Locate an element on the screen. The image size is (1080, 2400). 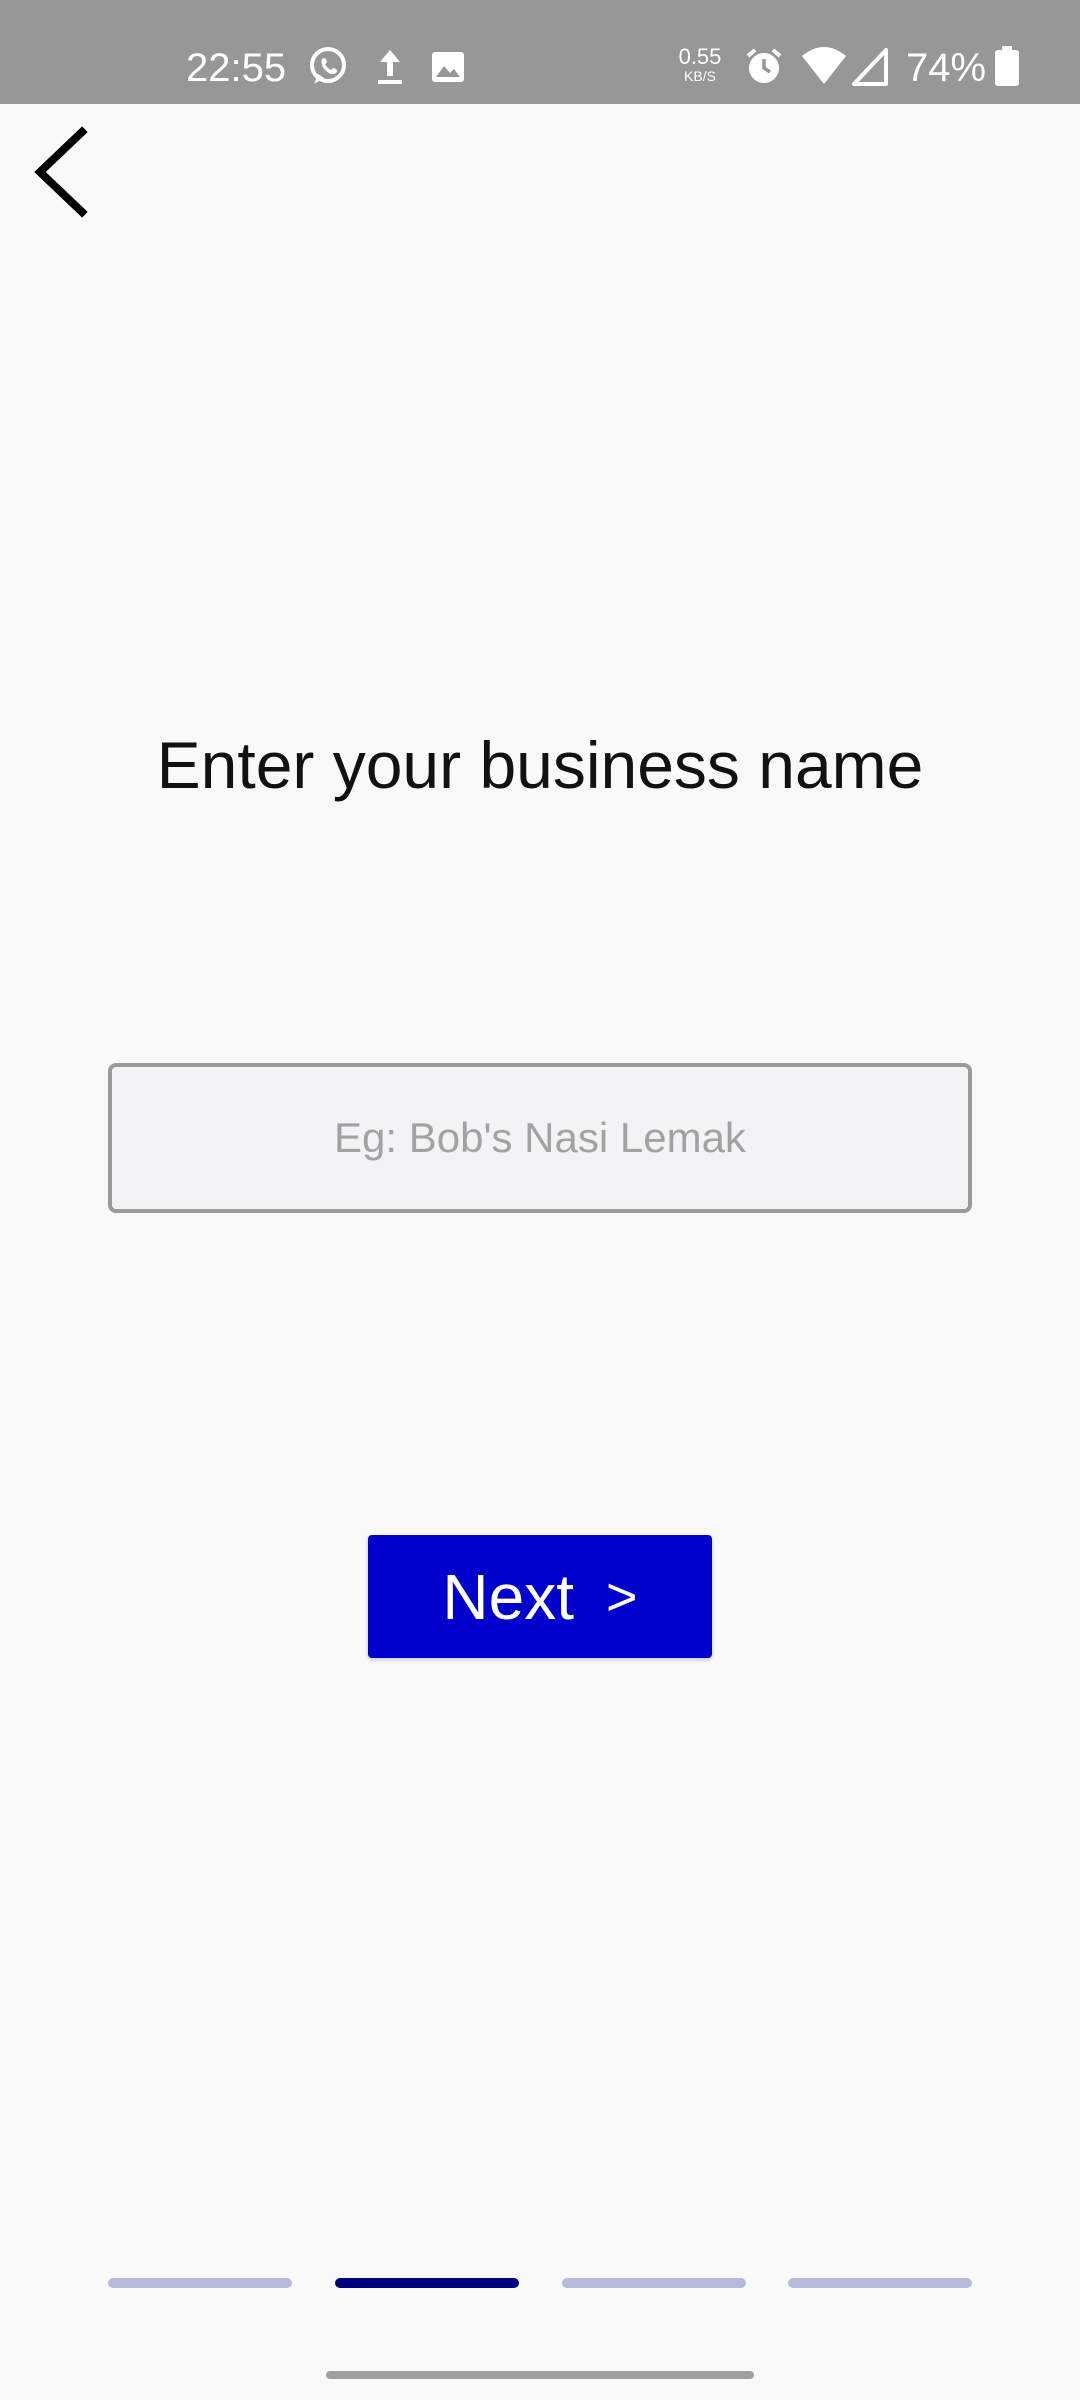
back-button is located at coordinates (70, 174).